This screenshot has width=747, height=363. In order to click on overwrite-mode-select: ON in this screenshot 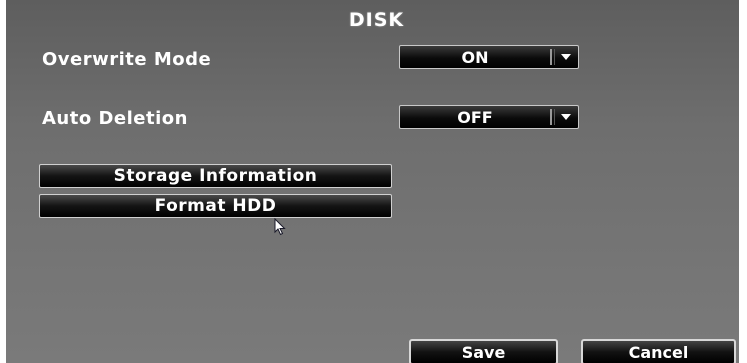, I will do `click(489, 57)`.